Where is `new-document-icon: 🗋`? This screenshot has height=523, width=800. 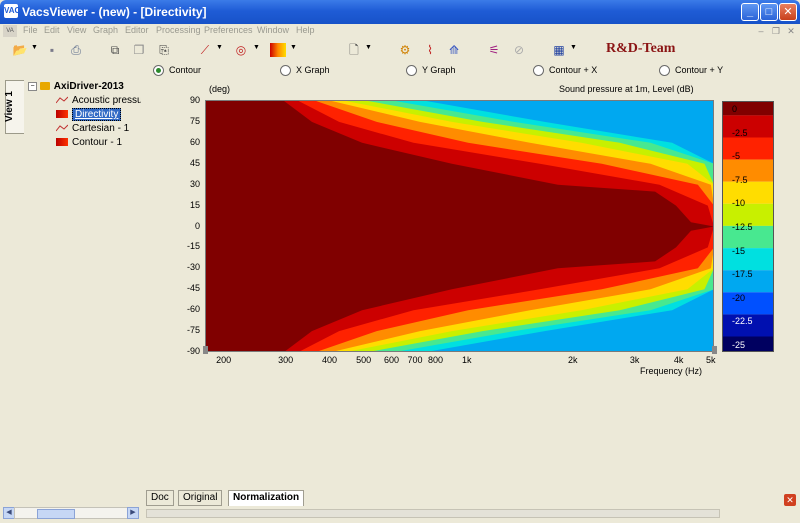 new-document-icon: 🗋 is located at coordinates (354, 50).